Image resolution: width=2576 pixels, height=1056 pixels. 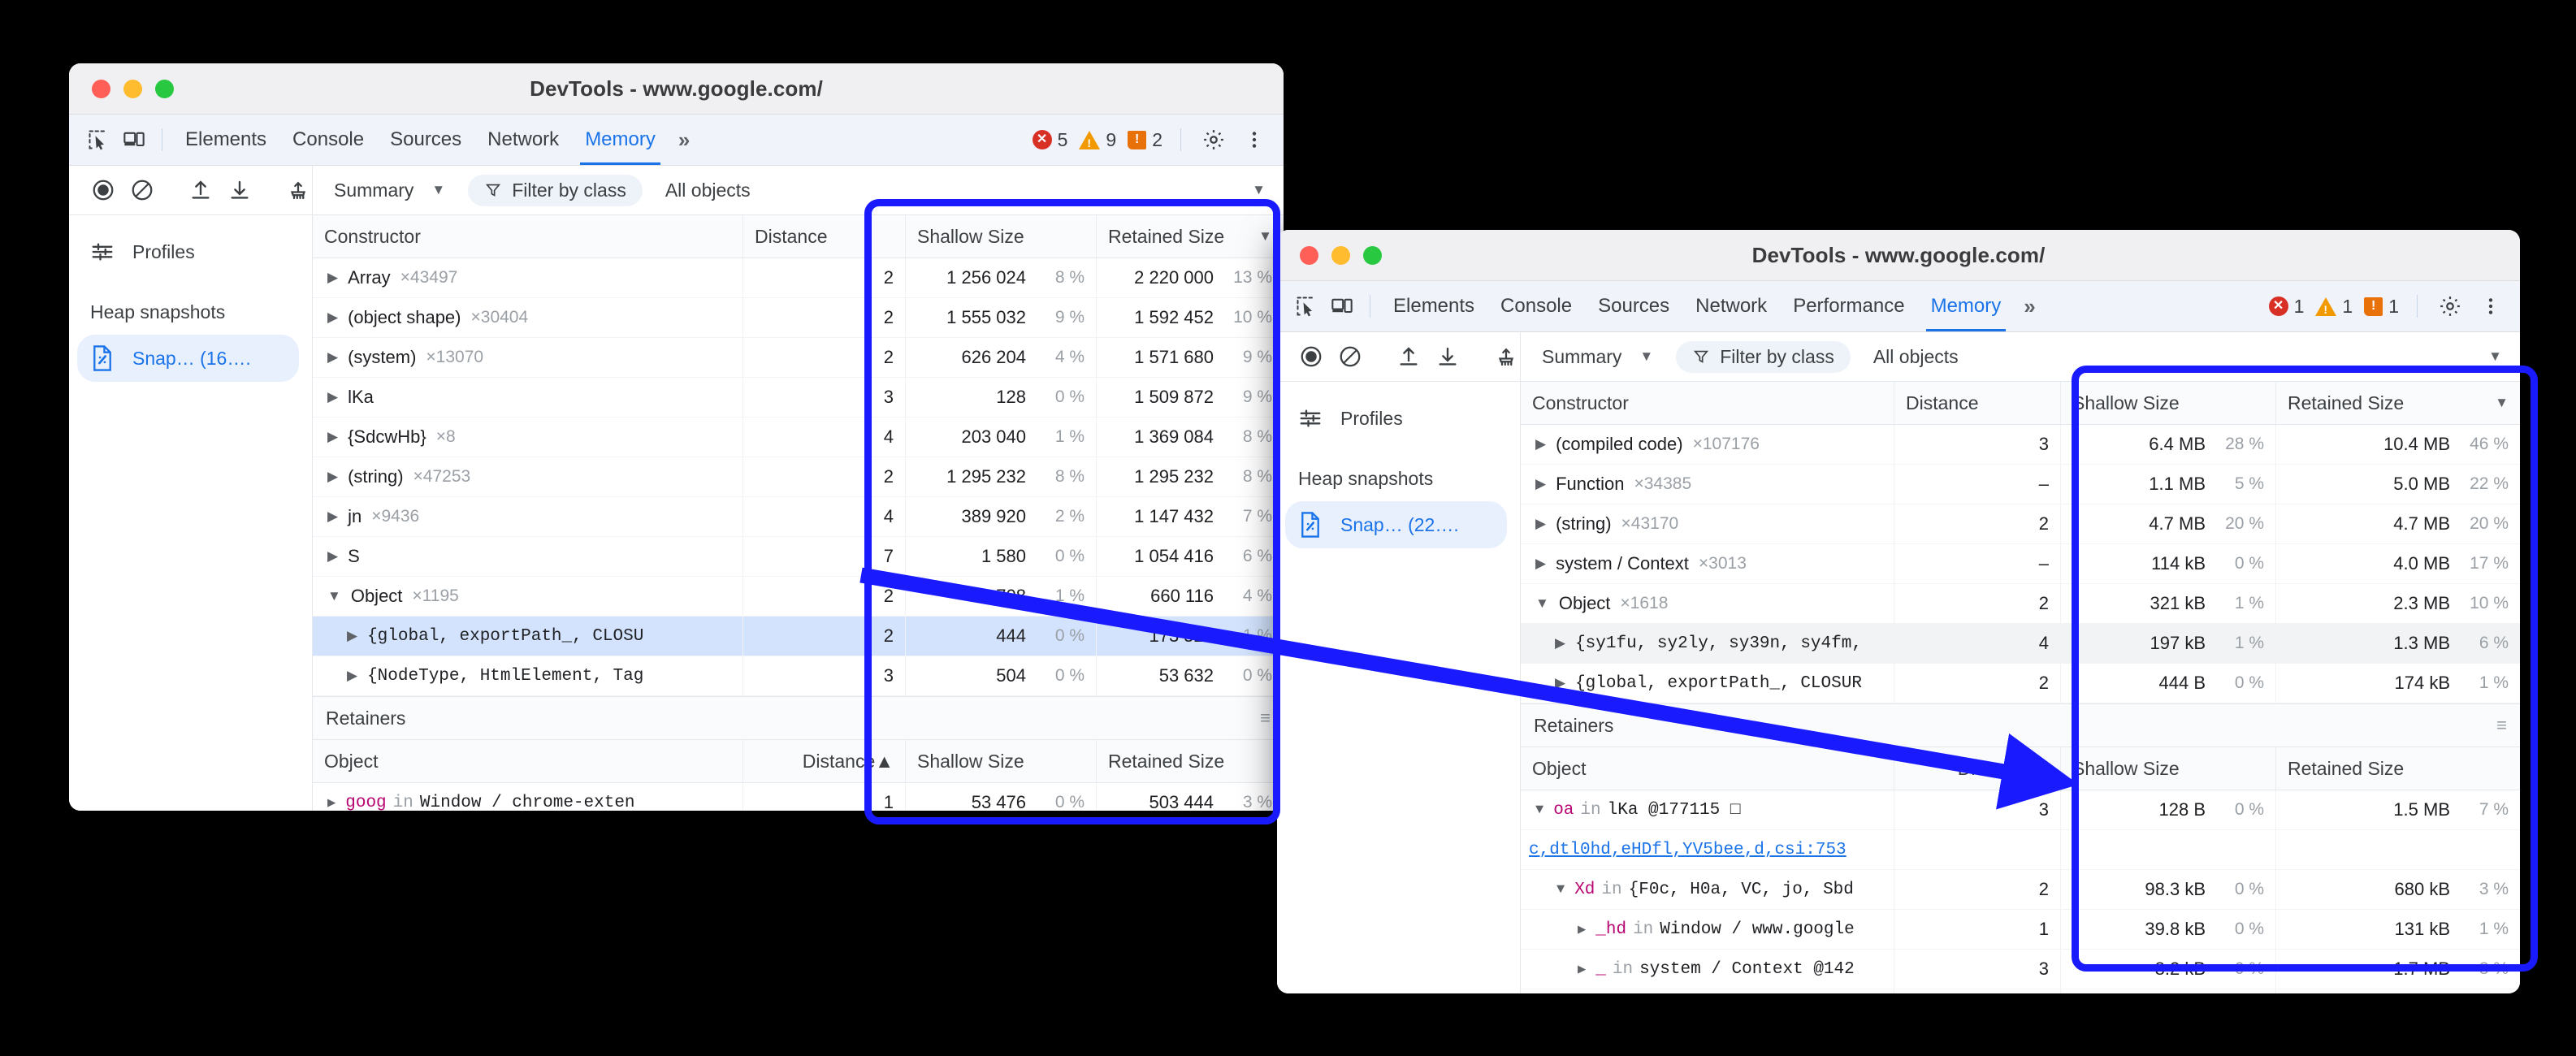 What do you see at coordinates (1707, 849) in the screenshot?
I see `cell-object: c,dtl0hd,eHDfl,YV5bee,d,csi:753` at bounding box center [1707, 849].